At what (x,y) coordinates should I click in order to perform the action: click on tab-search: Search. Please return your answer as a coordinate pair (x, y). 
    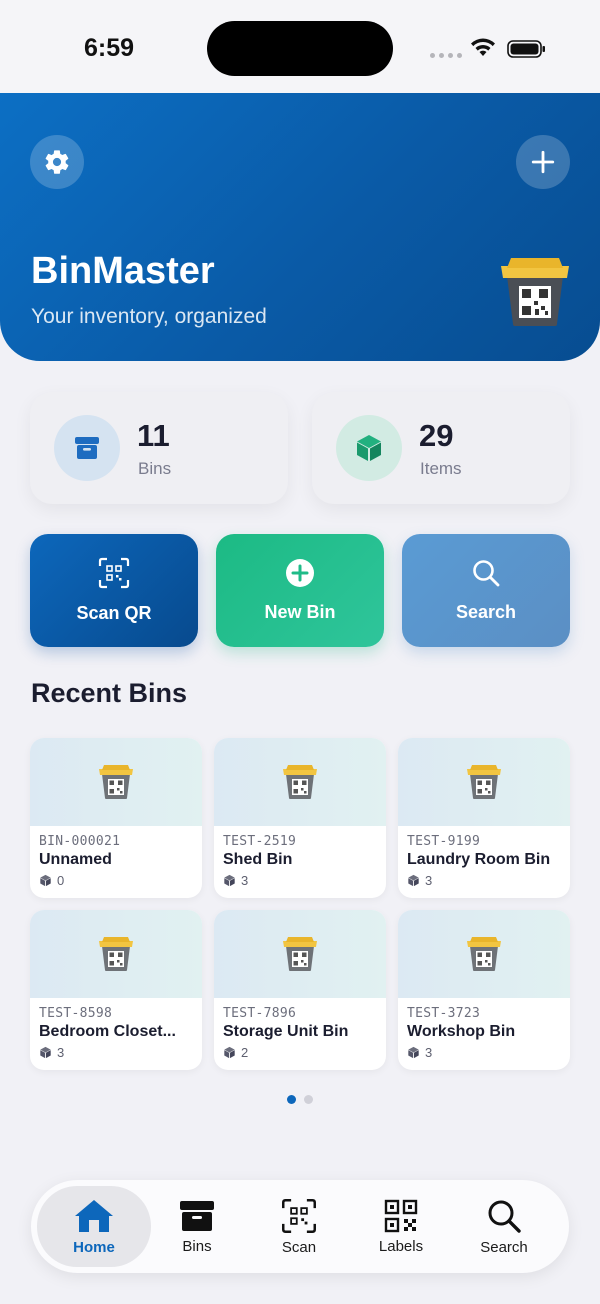
    Looking at the image, I should click on (504, 1226).